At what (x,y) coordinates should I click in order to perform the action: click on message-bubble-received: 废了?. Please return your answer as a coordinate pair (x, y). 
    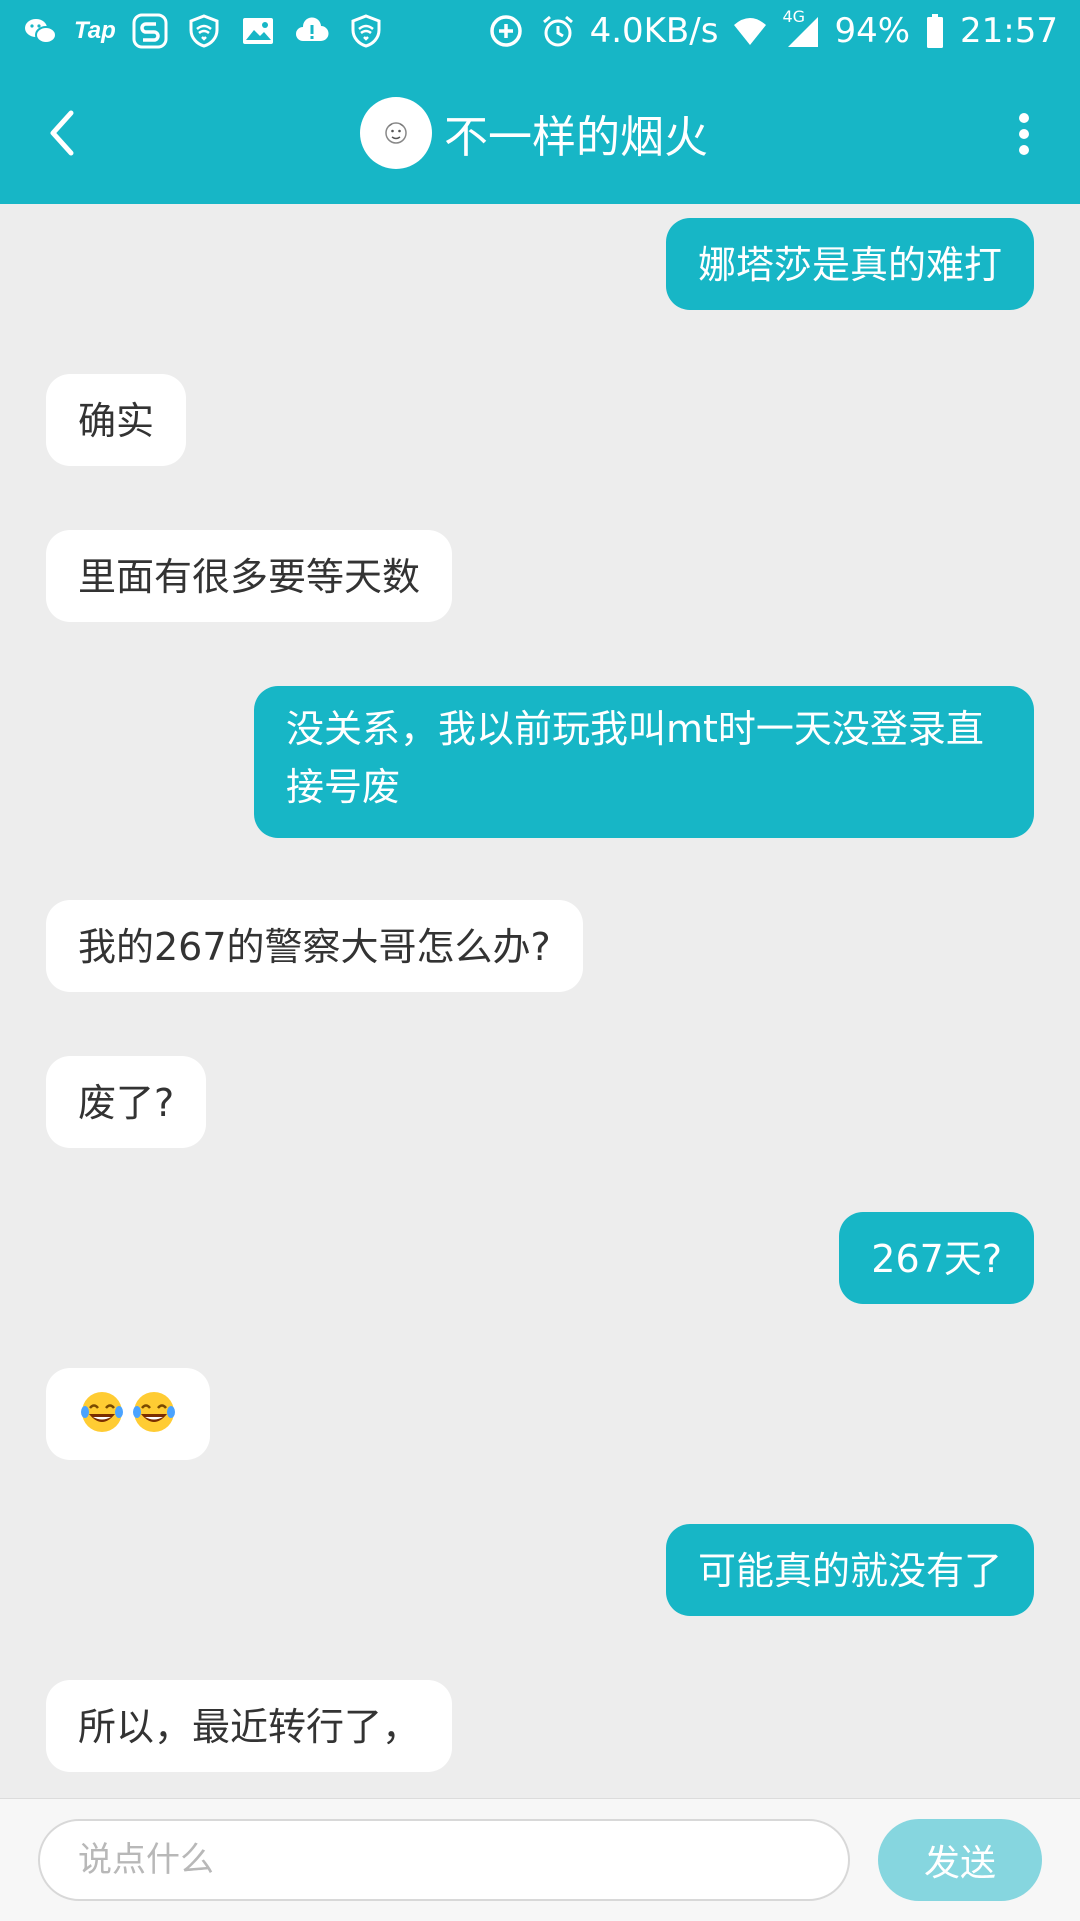
    Looking at the image, I should click on (126, 1102).